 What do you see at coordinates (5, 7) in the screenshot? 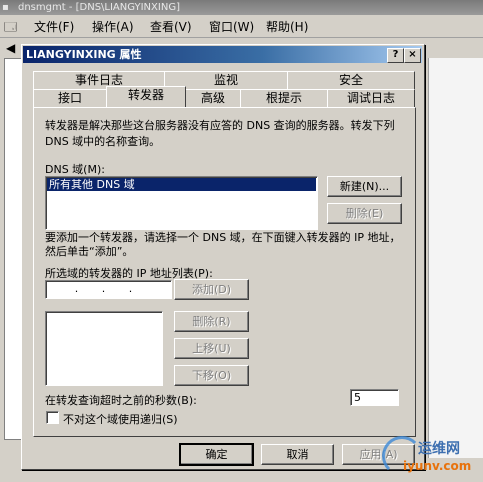
I see `mmc-app-icon: ▪` at bounding box center [5, 7].